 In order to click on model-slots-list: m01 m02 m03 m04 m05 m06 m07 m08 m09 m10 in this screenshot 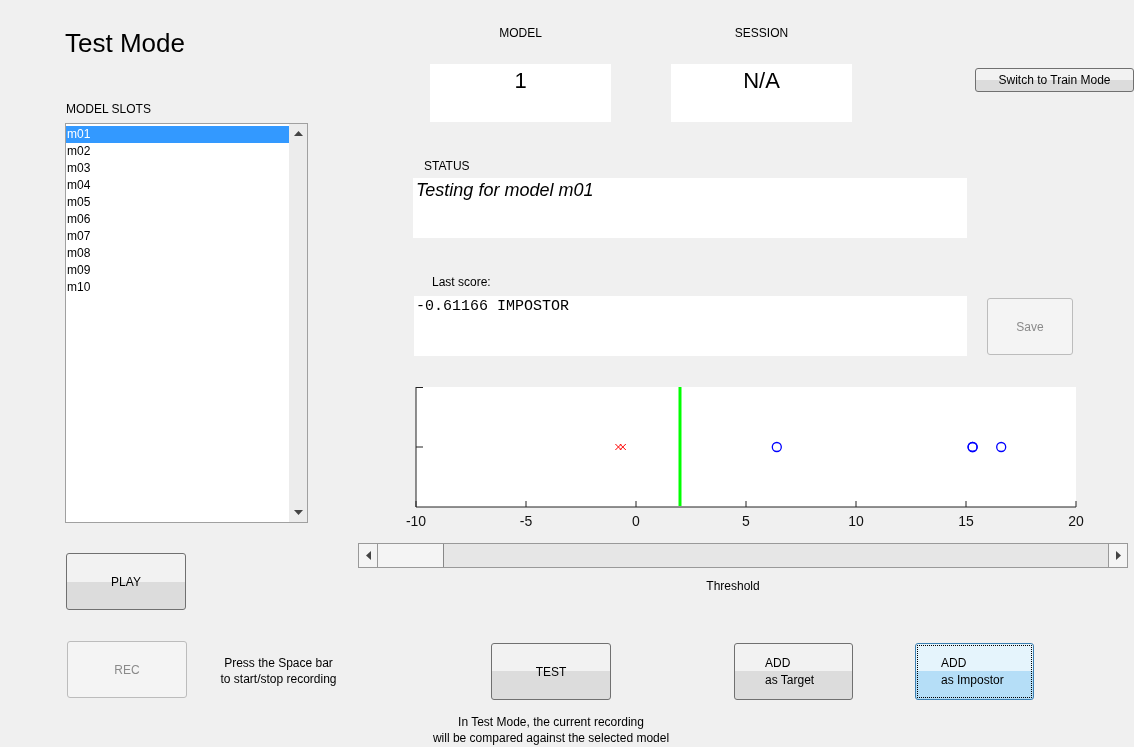, I will do `click(186, 323)`.